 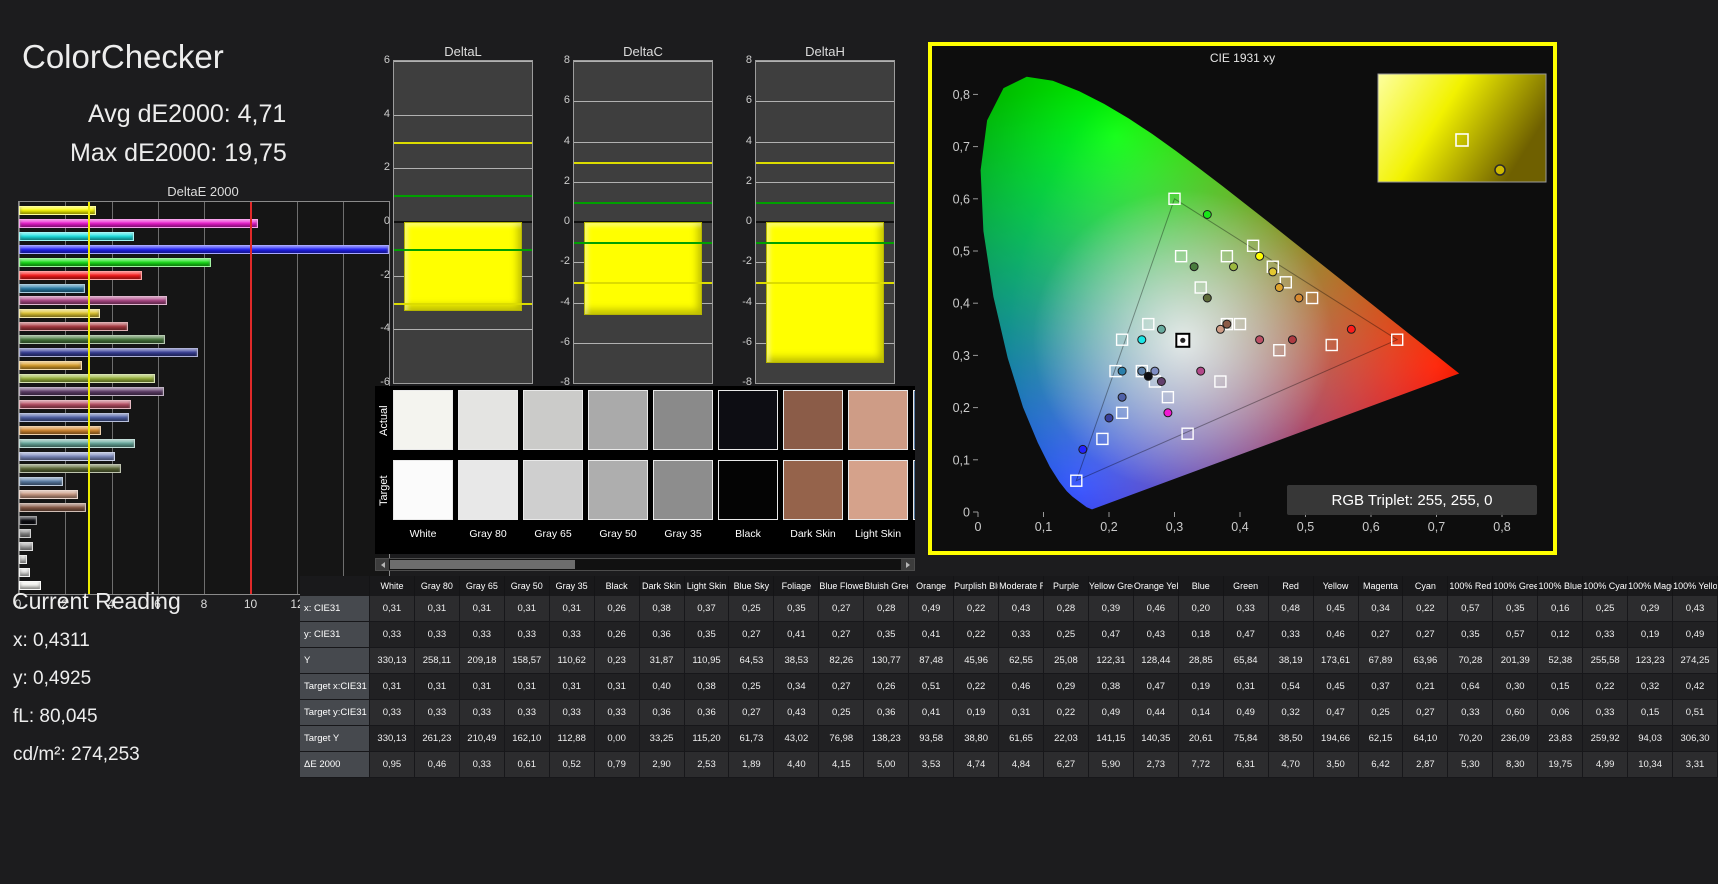 What do you see at coordinates (1561, 635) in the screenshot?
I see `table-cell: 0,12` at bounding box center [1561, 635].